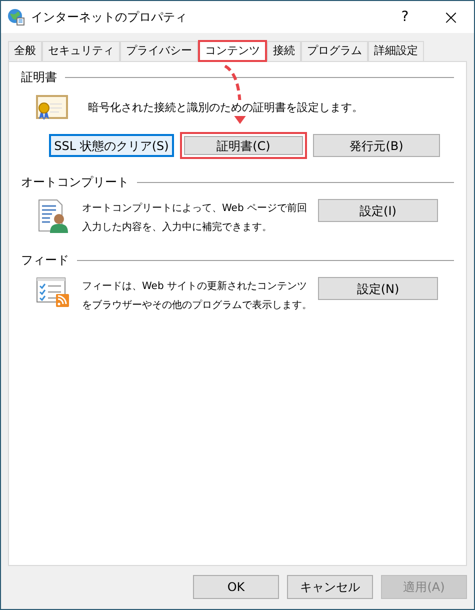 Image resolution: width=475 pixels, height=610 pixels. What do you see at coordinates (16, 17) in the screenshot?
I see `globe-icon` at bounding box center [16, 17].